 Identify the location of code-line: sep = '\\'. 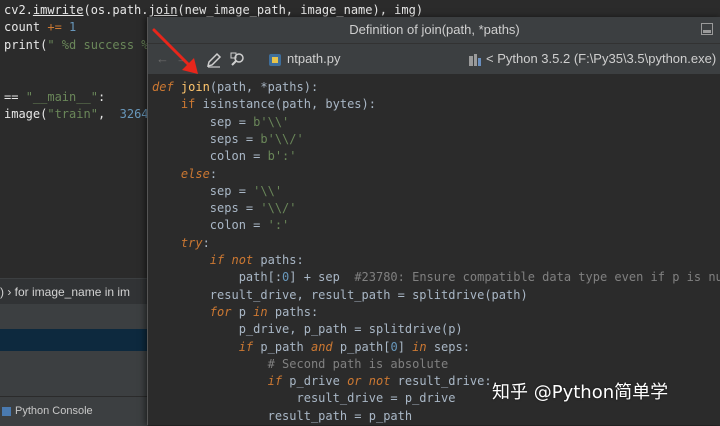
(217, 191).